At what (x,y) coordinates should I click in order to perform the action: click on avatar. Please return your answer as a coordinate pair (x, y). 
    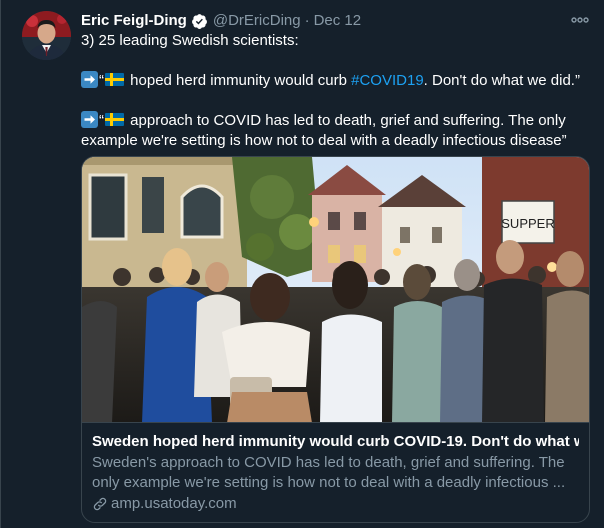
    Looking at the image, I should click on (46, 35).